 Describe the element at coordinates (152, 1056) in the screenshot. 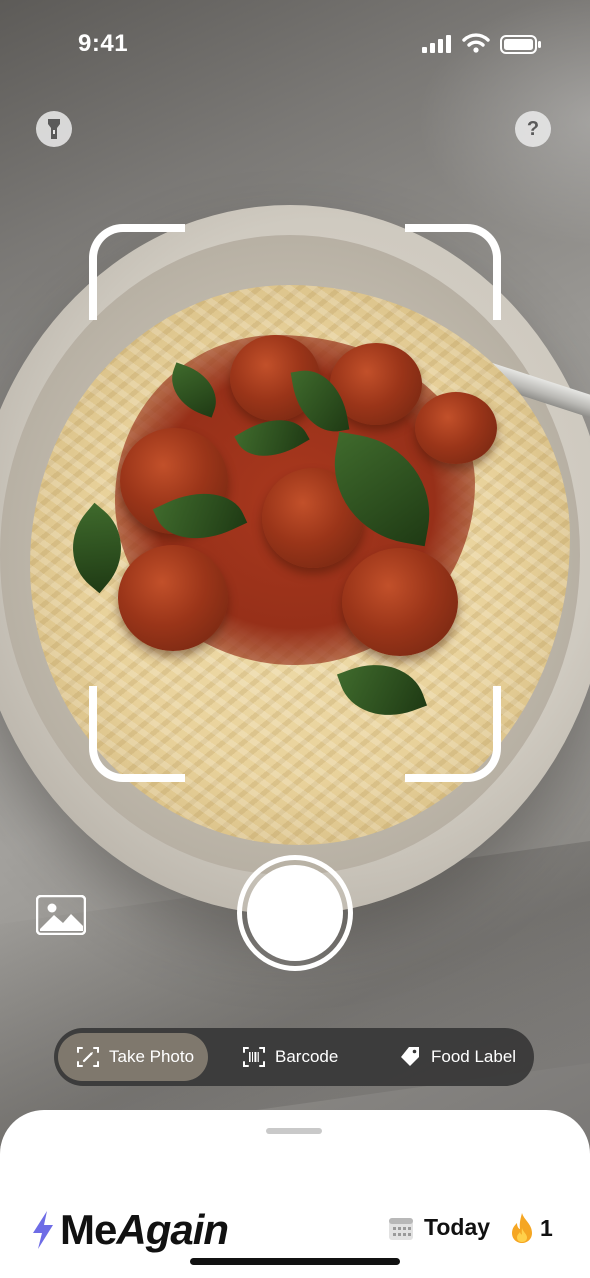

I see `mode-label: Take Photo` at that location.